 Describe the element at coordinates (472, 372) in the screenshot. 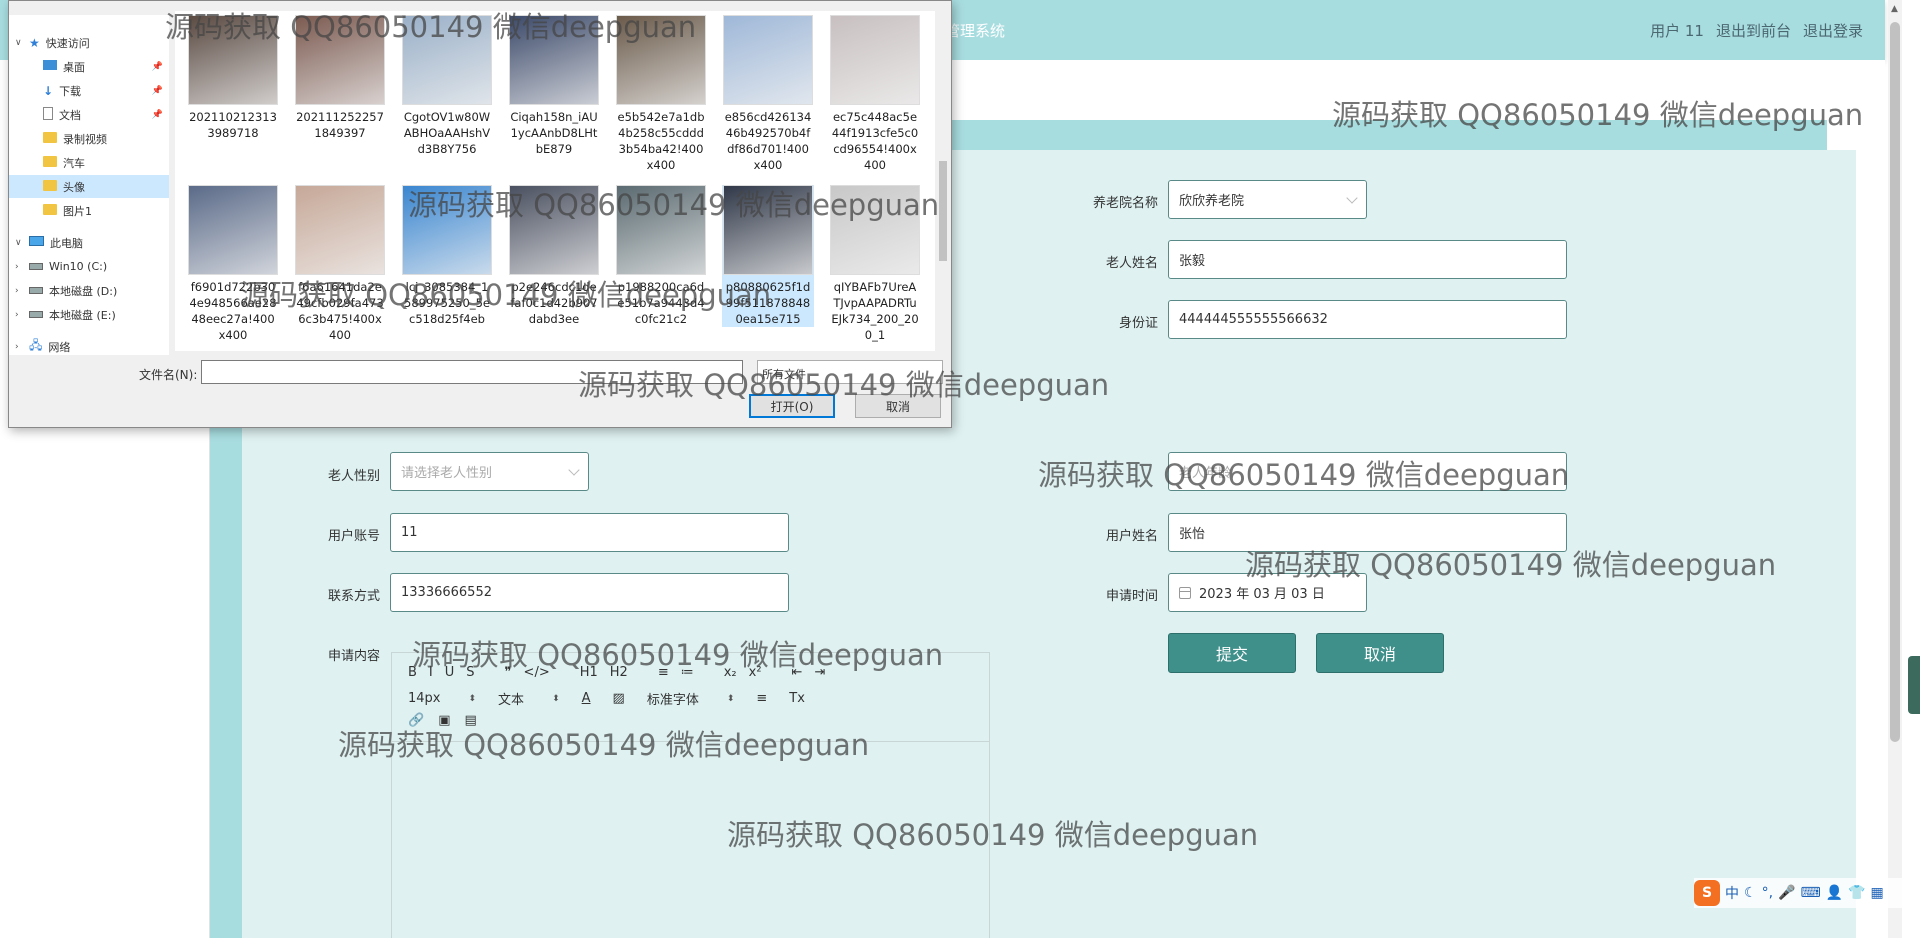

I see `filename-input` at that location.